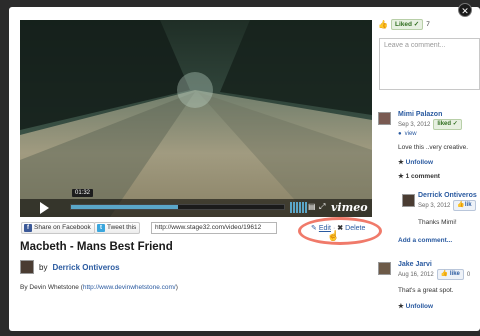 The width and height of the screenshot is (480, 336). Describe the element at coordinates (468, 205) in the screenshot. I see `reply-like-label: lik` at that location.